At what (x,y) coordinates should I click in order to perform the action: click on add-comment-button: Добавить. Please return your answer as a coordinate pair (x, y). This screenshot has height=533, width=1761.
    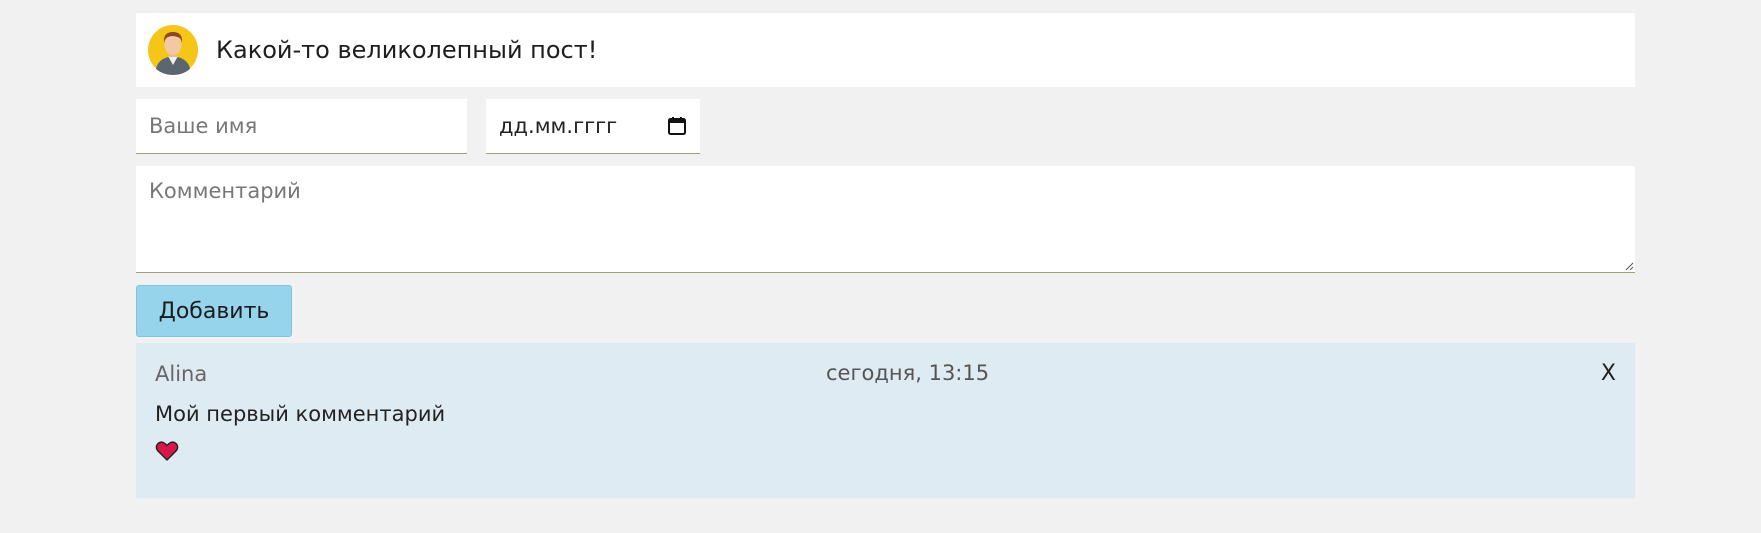
    Looking at the image, I should click on (214, 311).